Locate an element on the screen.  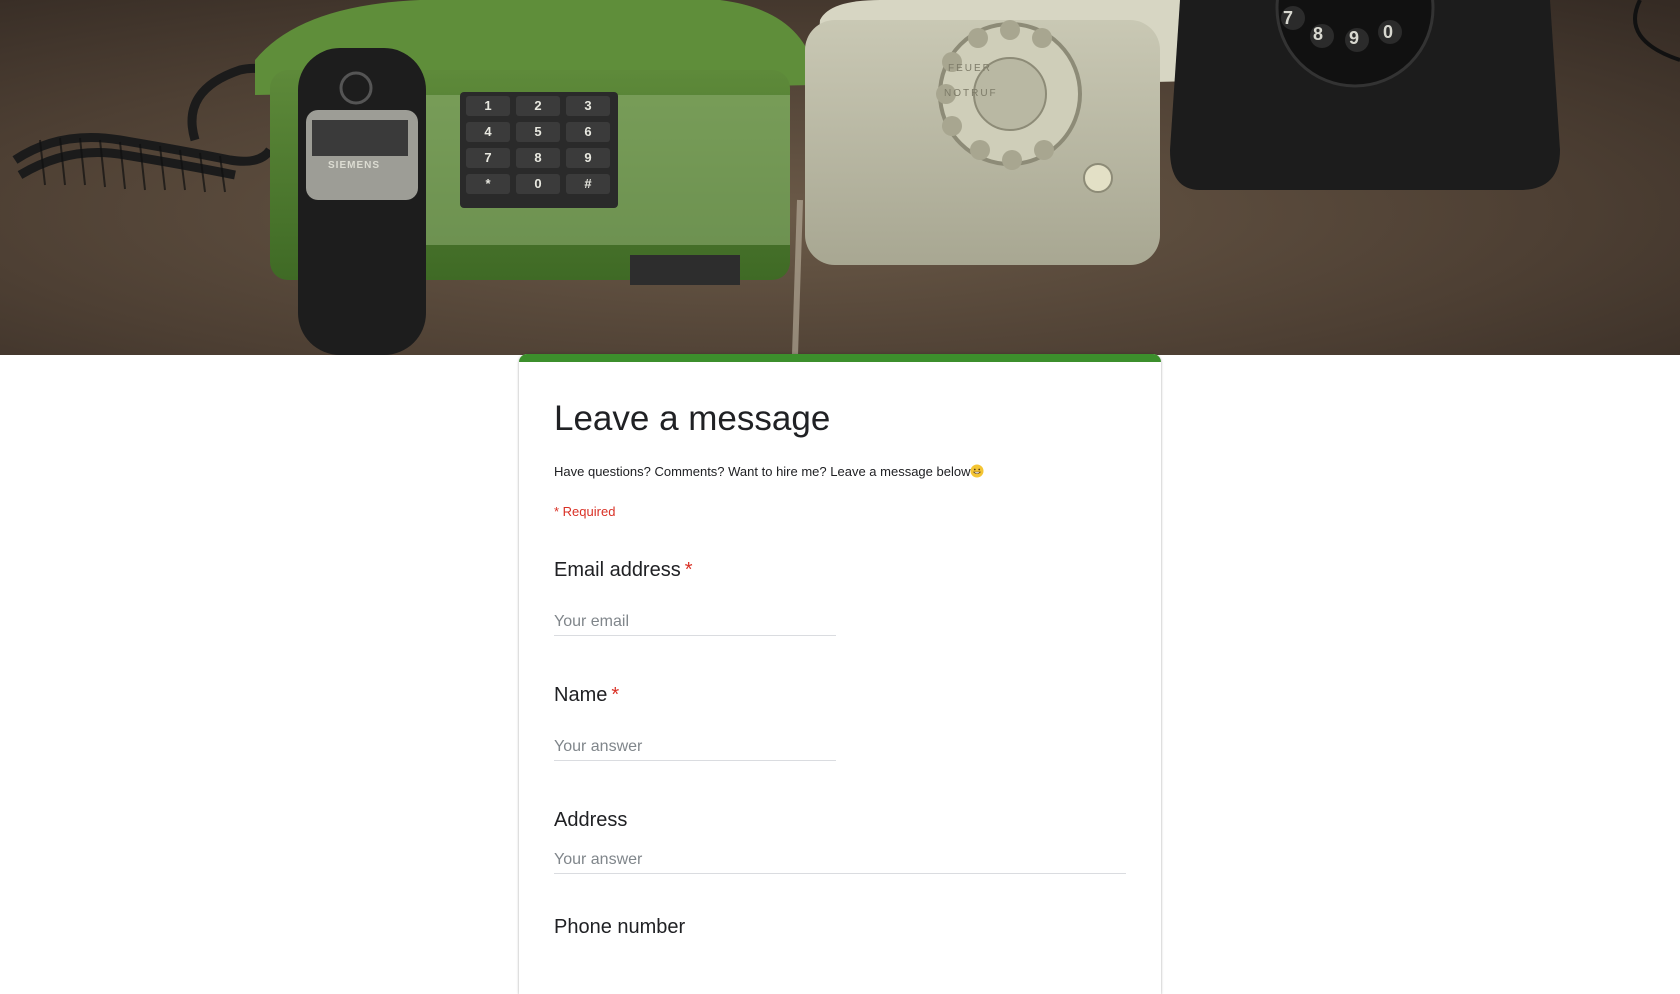
dial-digit: 7 is located at coordinates (1288, 18).